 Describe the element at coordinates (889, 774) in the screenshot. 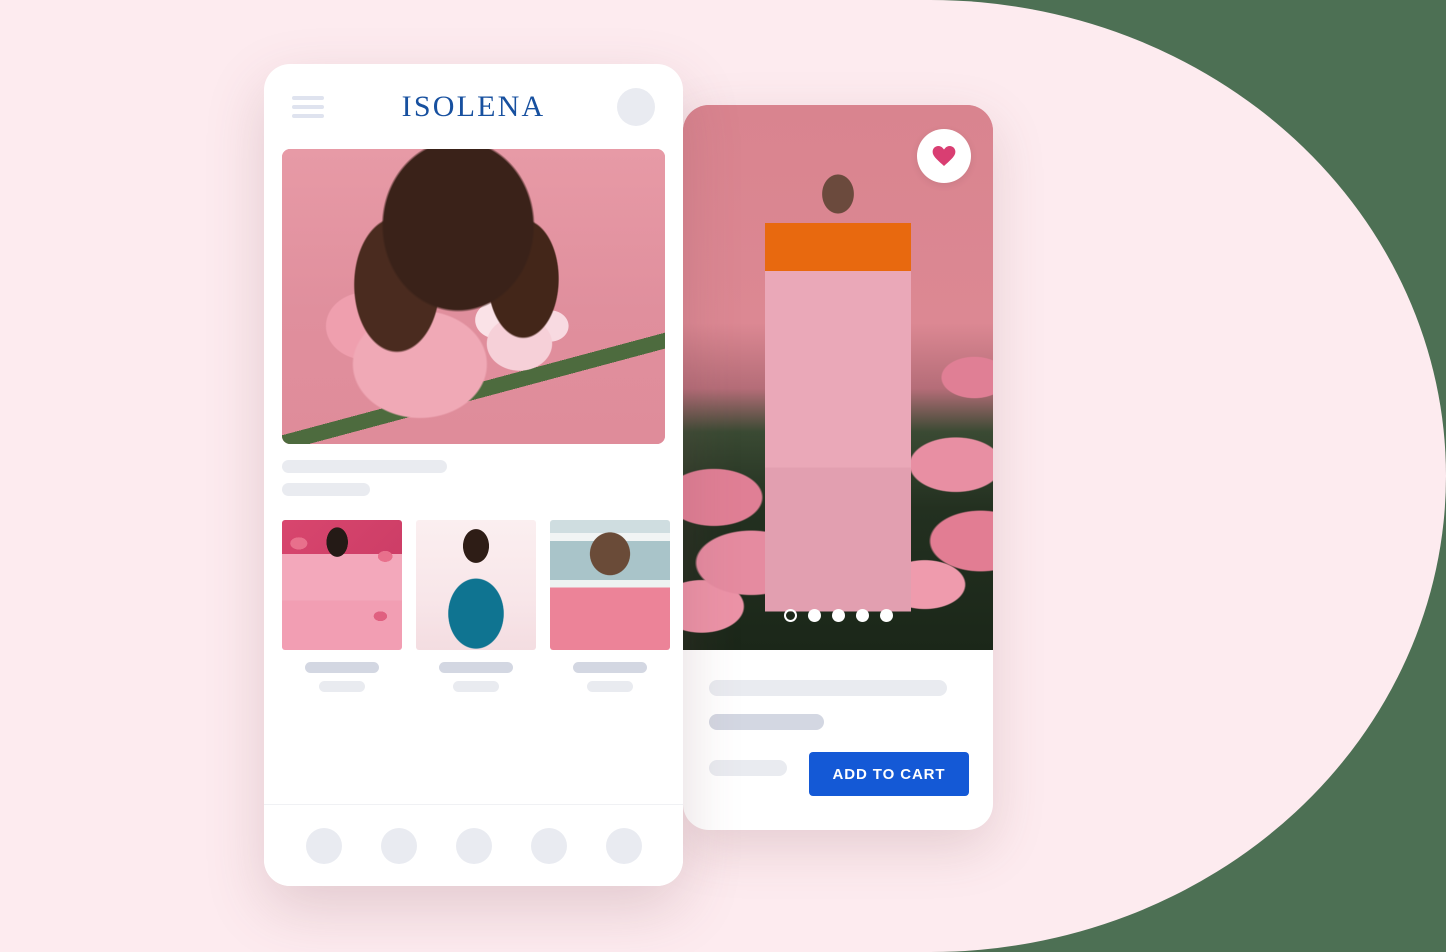

I see `add-to-cart-button: ADD TO CART` at that location.